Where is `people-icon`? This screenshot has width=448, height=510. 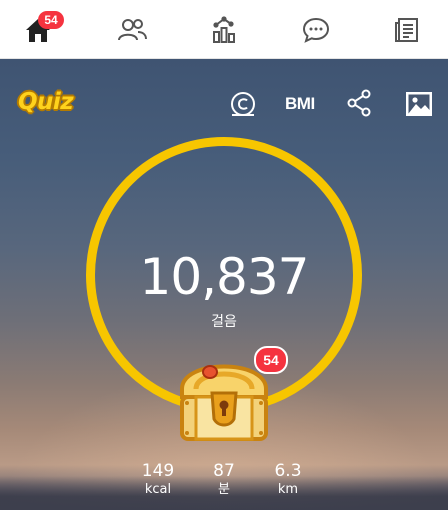
people-icon is located at coordinates (132, 30).